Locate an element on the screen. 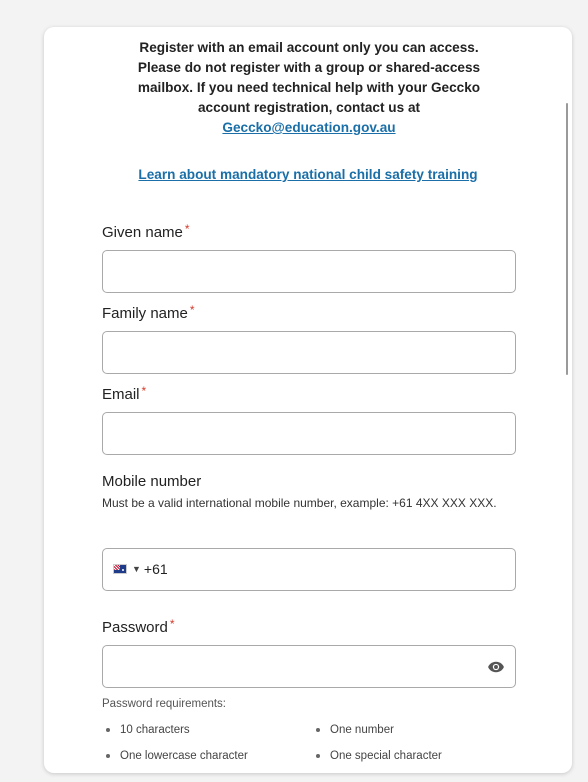  country-code-selector: ▼ +61 is located at coordinates (140, 569).